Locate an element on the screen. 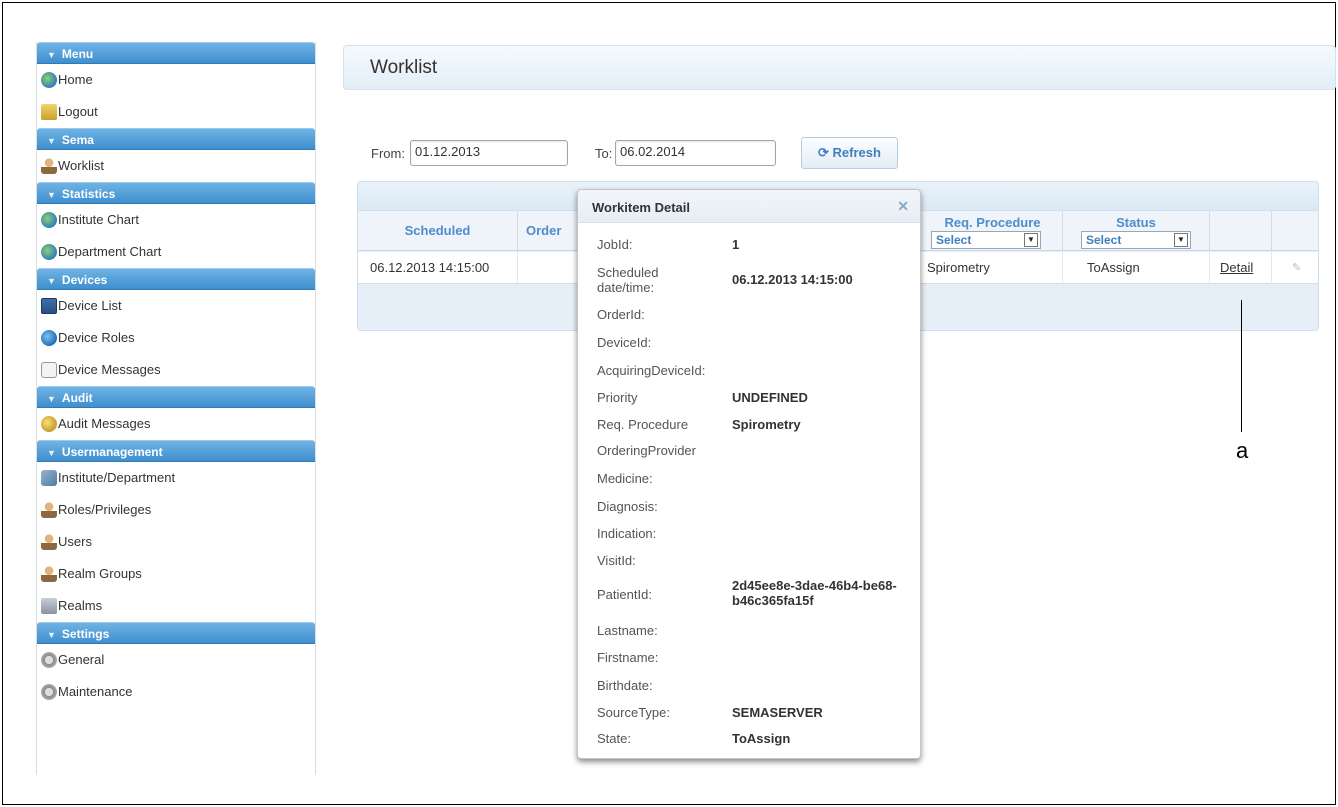 Image resolution: width=1338 pixels, height=807 pixels. column-header-detail is located at coordinates (1241, 231).